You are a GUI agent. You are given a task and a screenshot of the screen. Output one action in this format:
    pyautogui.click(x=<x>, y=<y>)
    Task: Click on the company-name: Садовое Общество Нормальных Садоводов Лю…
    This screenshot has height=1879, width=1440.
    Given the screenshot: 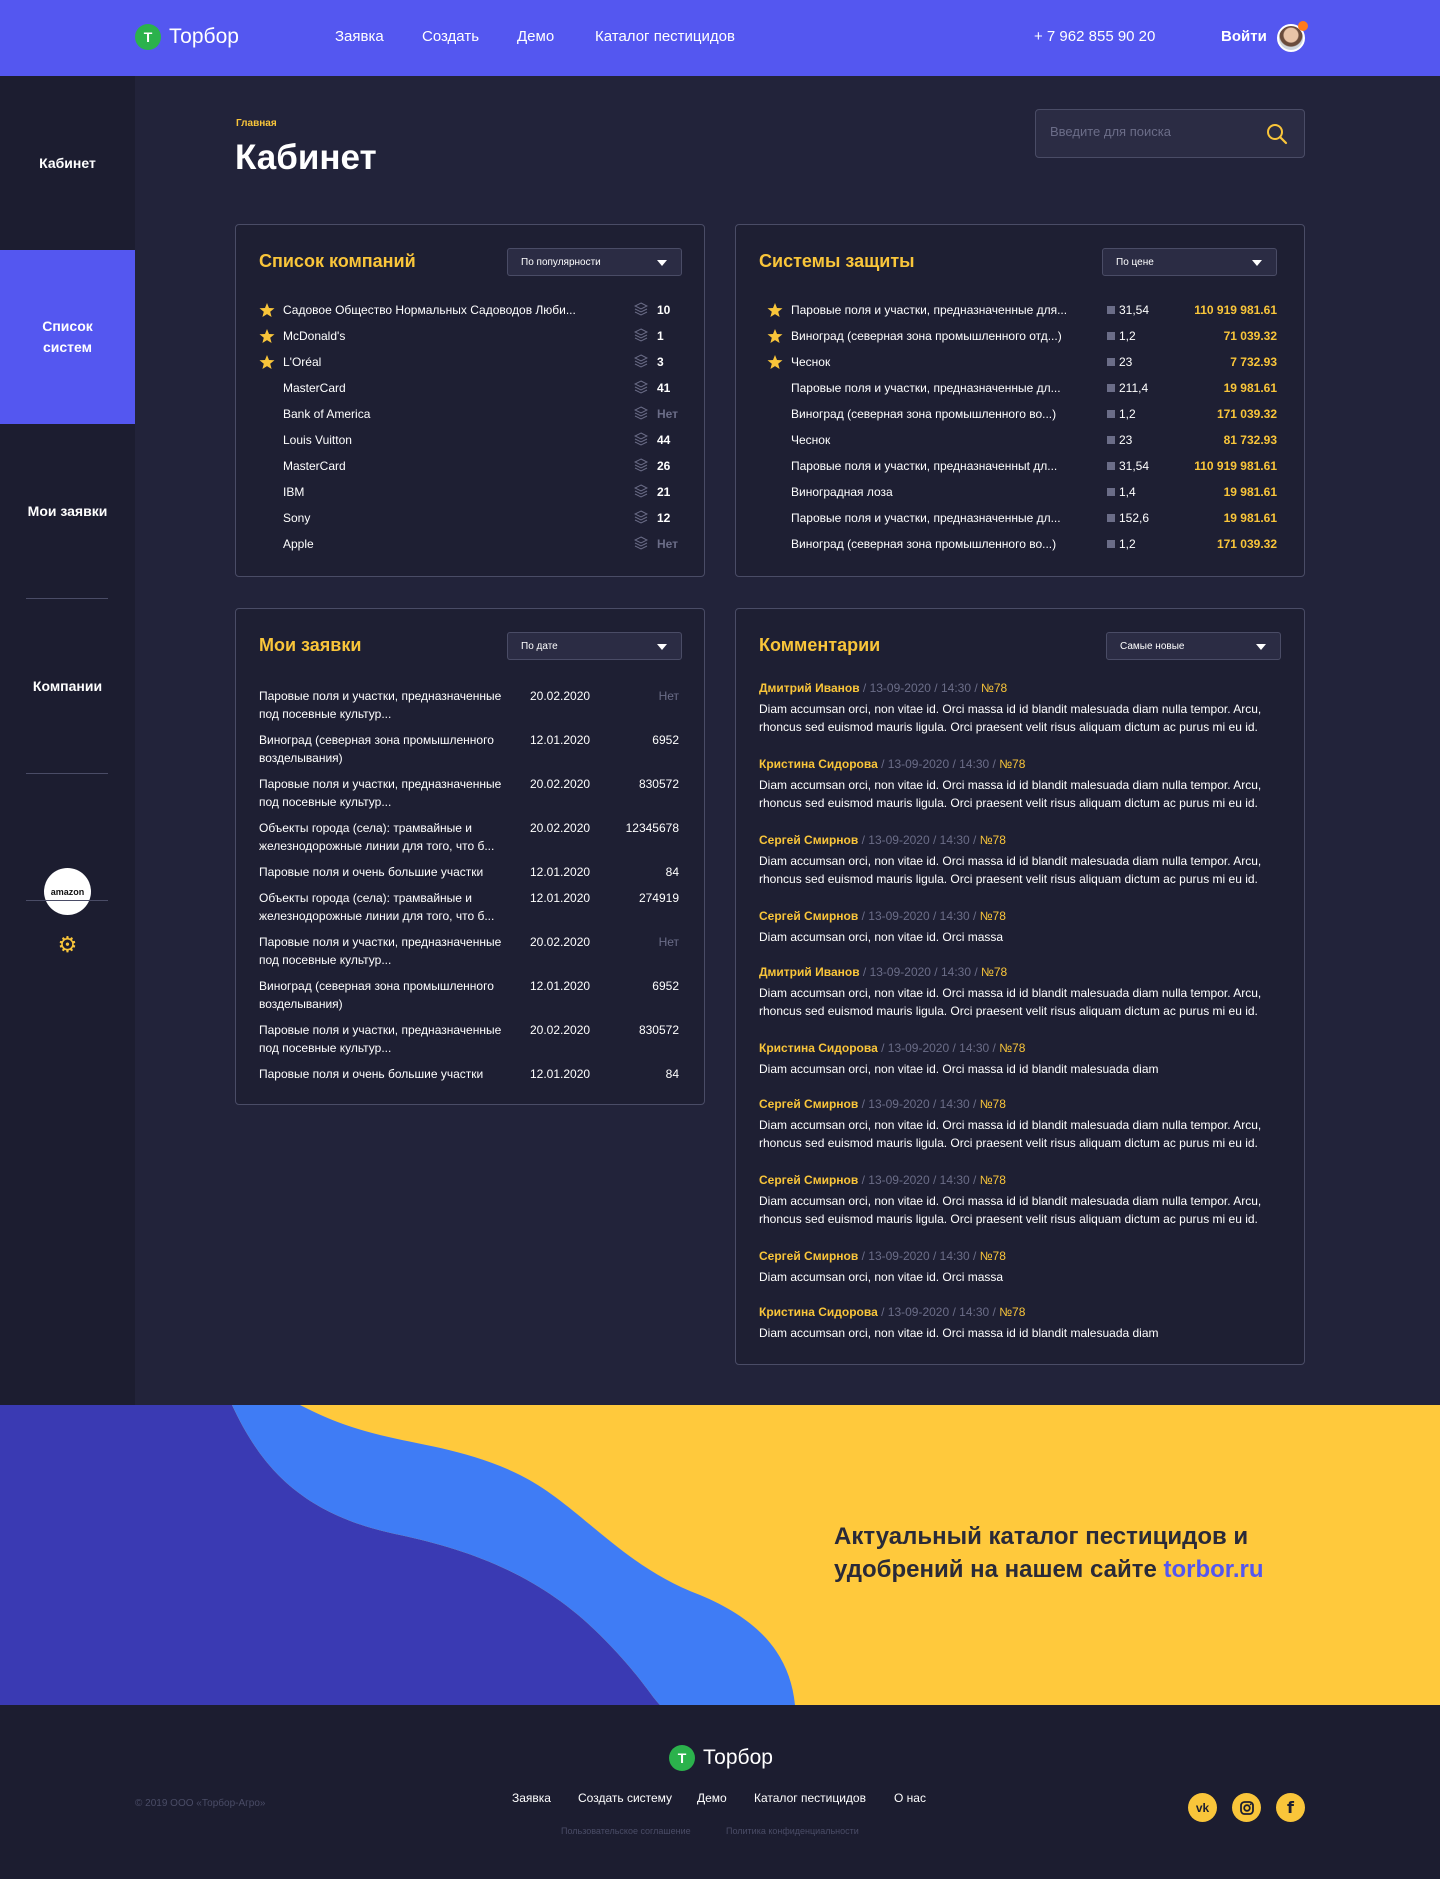 What is the action you would take?
    pyautogui.click(x=429, y=310)
    